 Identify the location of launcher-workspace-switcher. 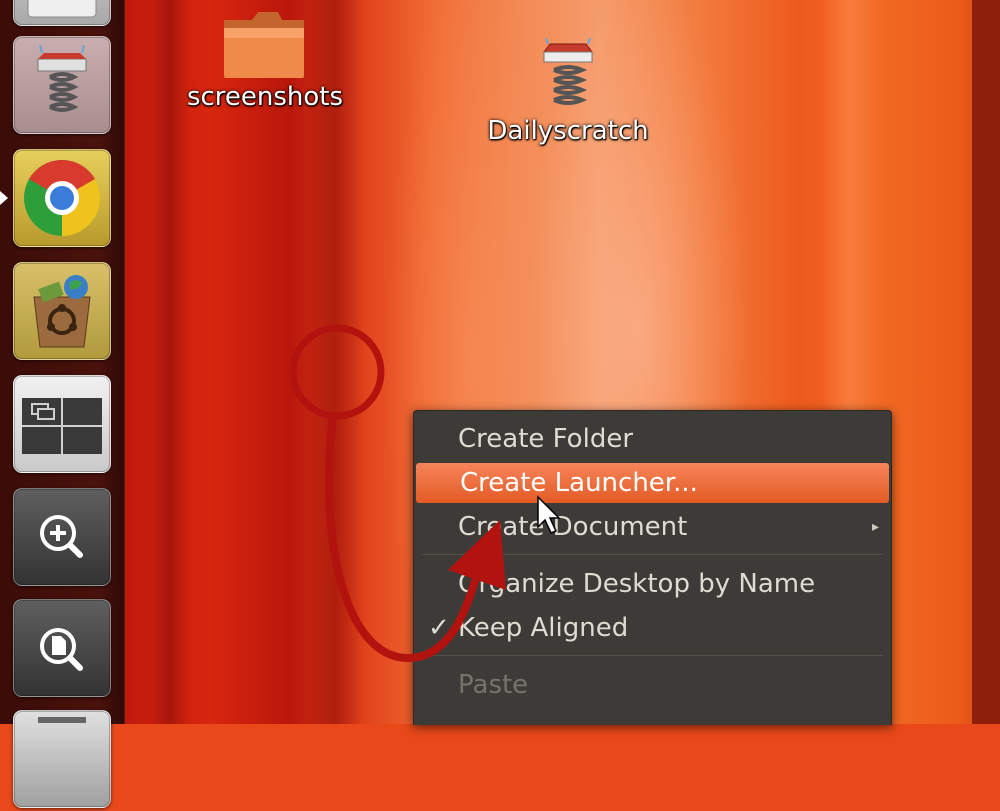
(62, 424).